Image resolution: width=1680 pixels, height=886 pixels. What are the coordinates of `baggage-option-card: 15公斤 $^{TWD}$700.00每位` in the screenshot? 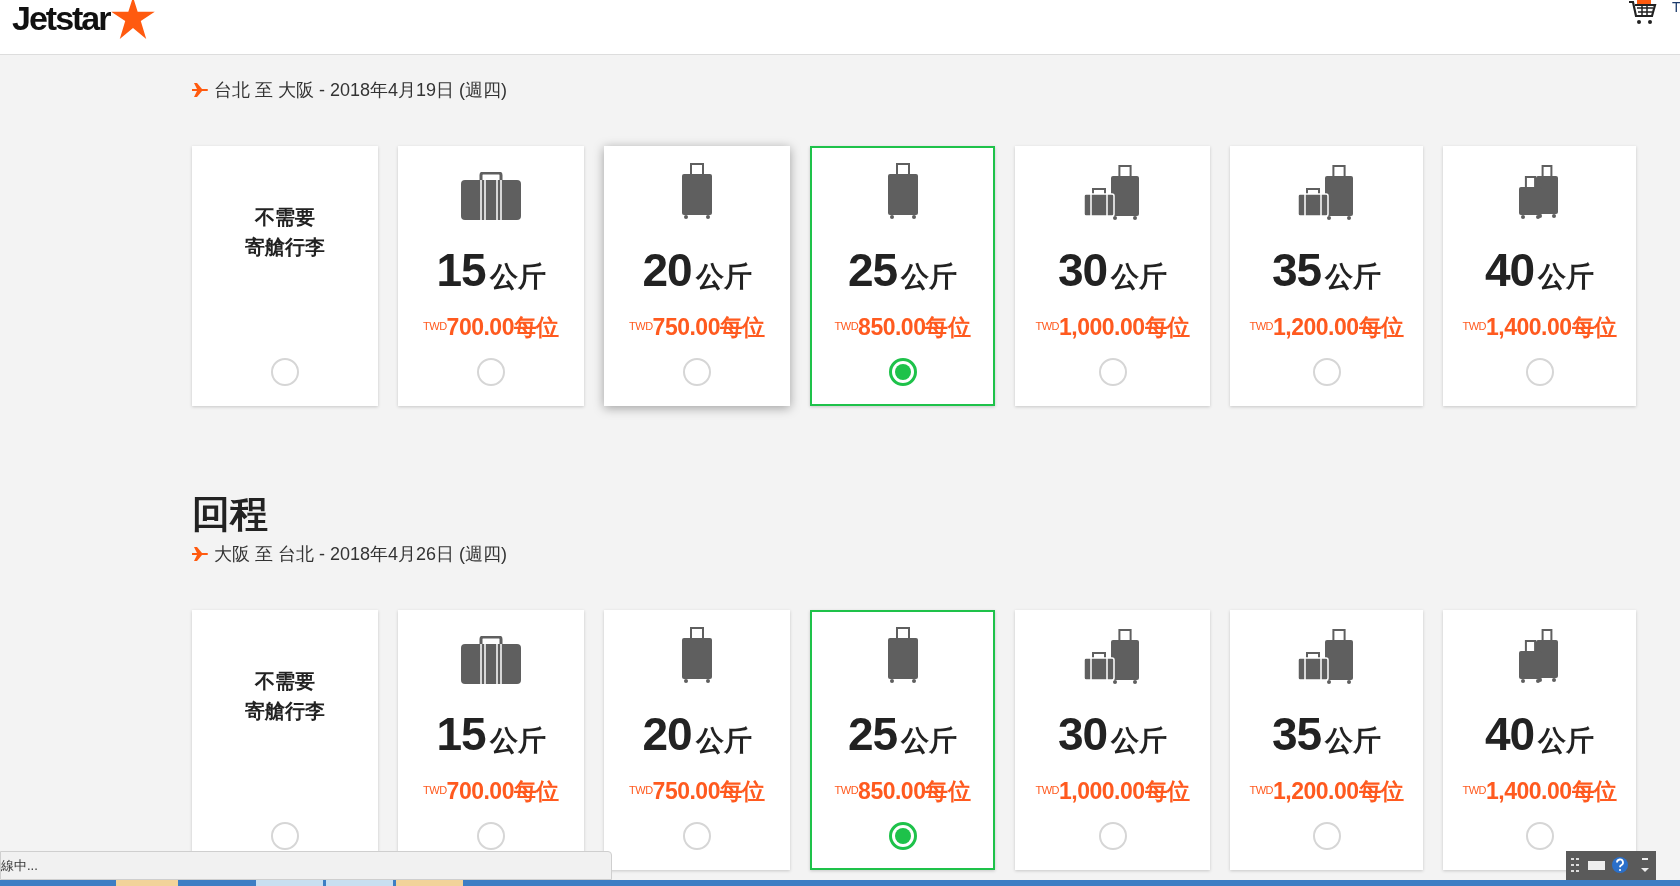 It's located at (491, 276).